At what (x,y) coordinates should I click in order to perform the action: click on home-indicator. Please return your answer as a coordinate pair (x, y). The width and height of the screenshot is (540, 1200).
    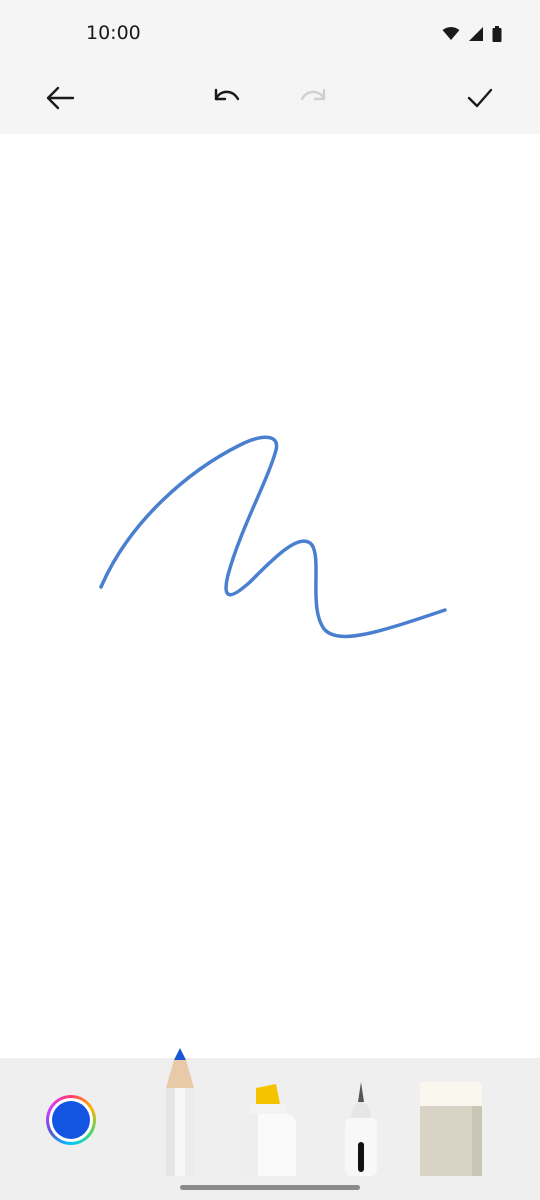
    Looking at the image, I should click on (270, 1187).